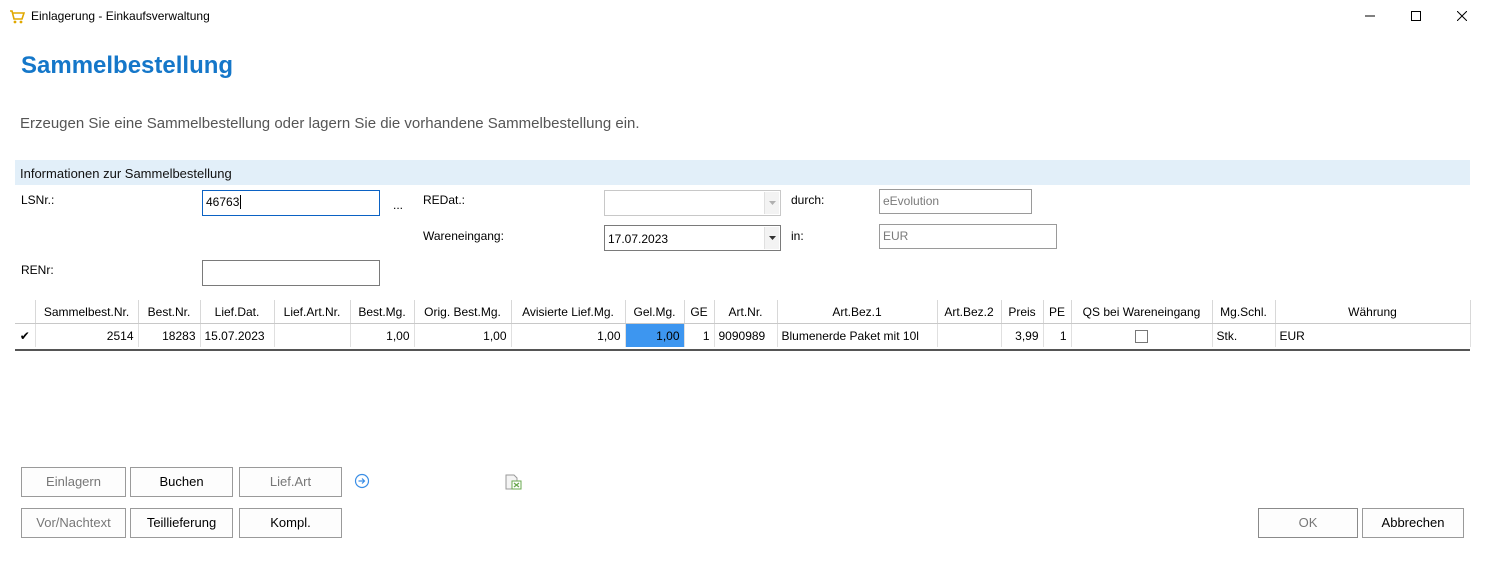  I want to click on column-header: Lief.Art.Nr., so click(312, 312).